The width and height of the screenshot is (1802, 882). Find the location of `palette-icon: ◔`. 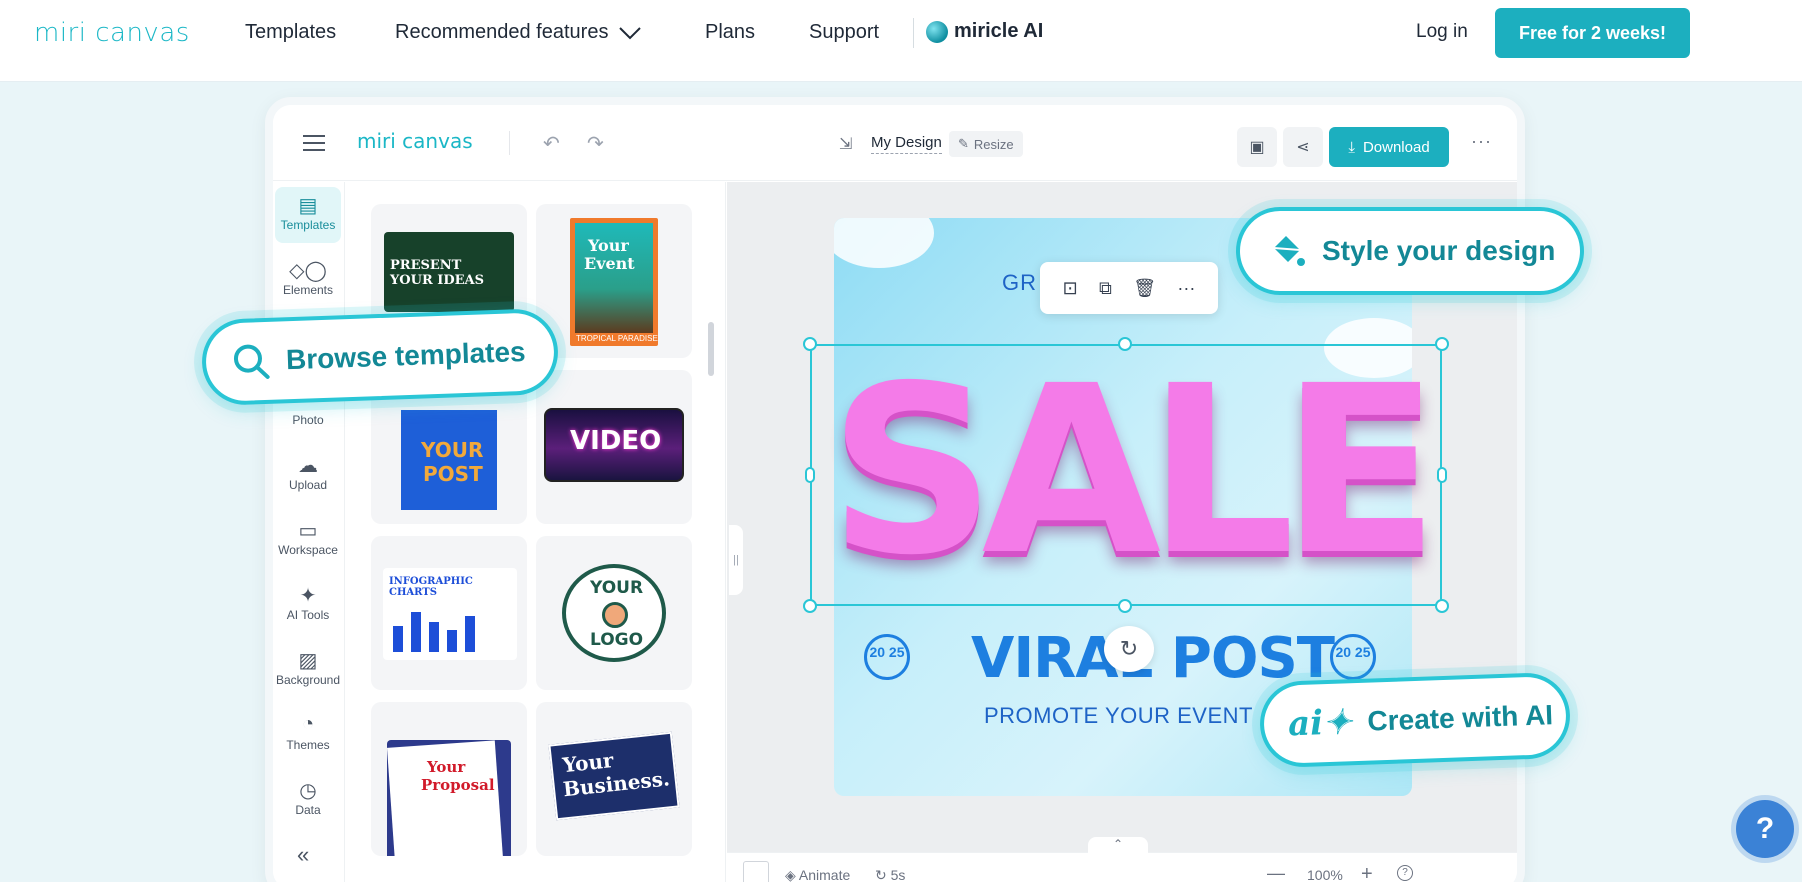

palette-icon: ◔ is located at coordinates (308, 724).